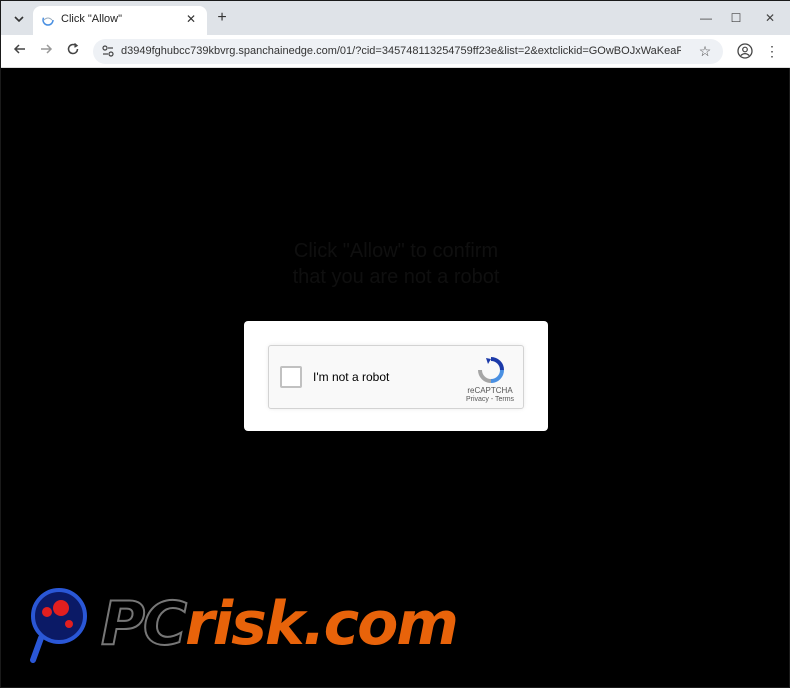 This screenshot has height=688, width=790. I want to click on magnifier-logo-icon, so click(58, 625).